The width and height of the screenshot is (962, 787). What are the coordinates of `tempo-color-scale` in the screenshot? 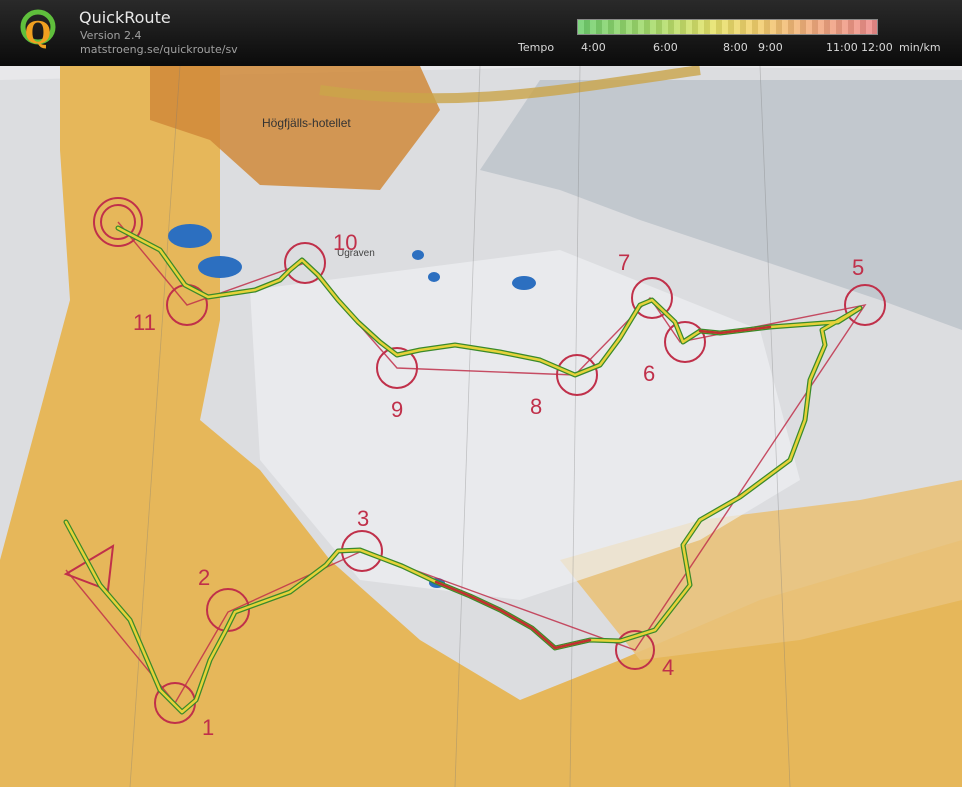 It's located at (727, 27).